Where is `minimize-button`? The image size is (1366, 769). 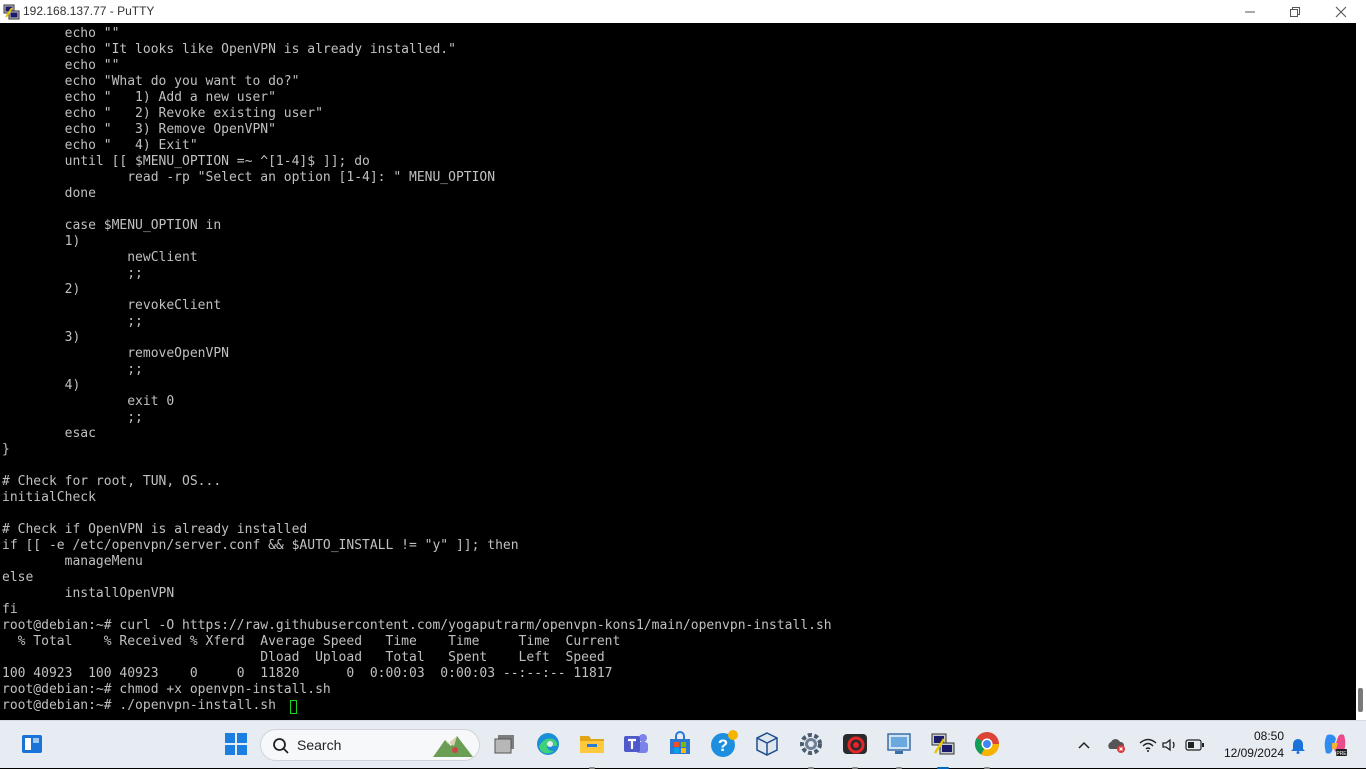
minimize-button is located at coordinates (1250, 11).